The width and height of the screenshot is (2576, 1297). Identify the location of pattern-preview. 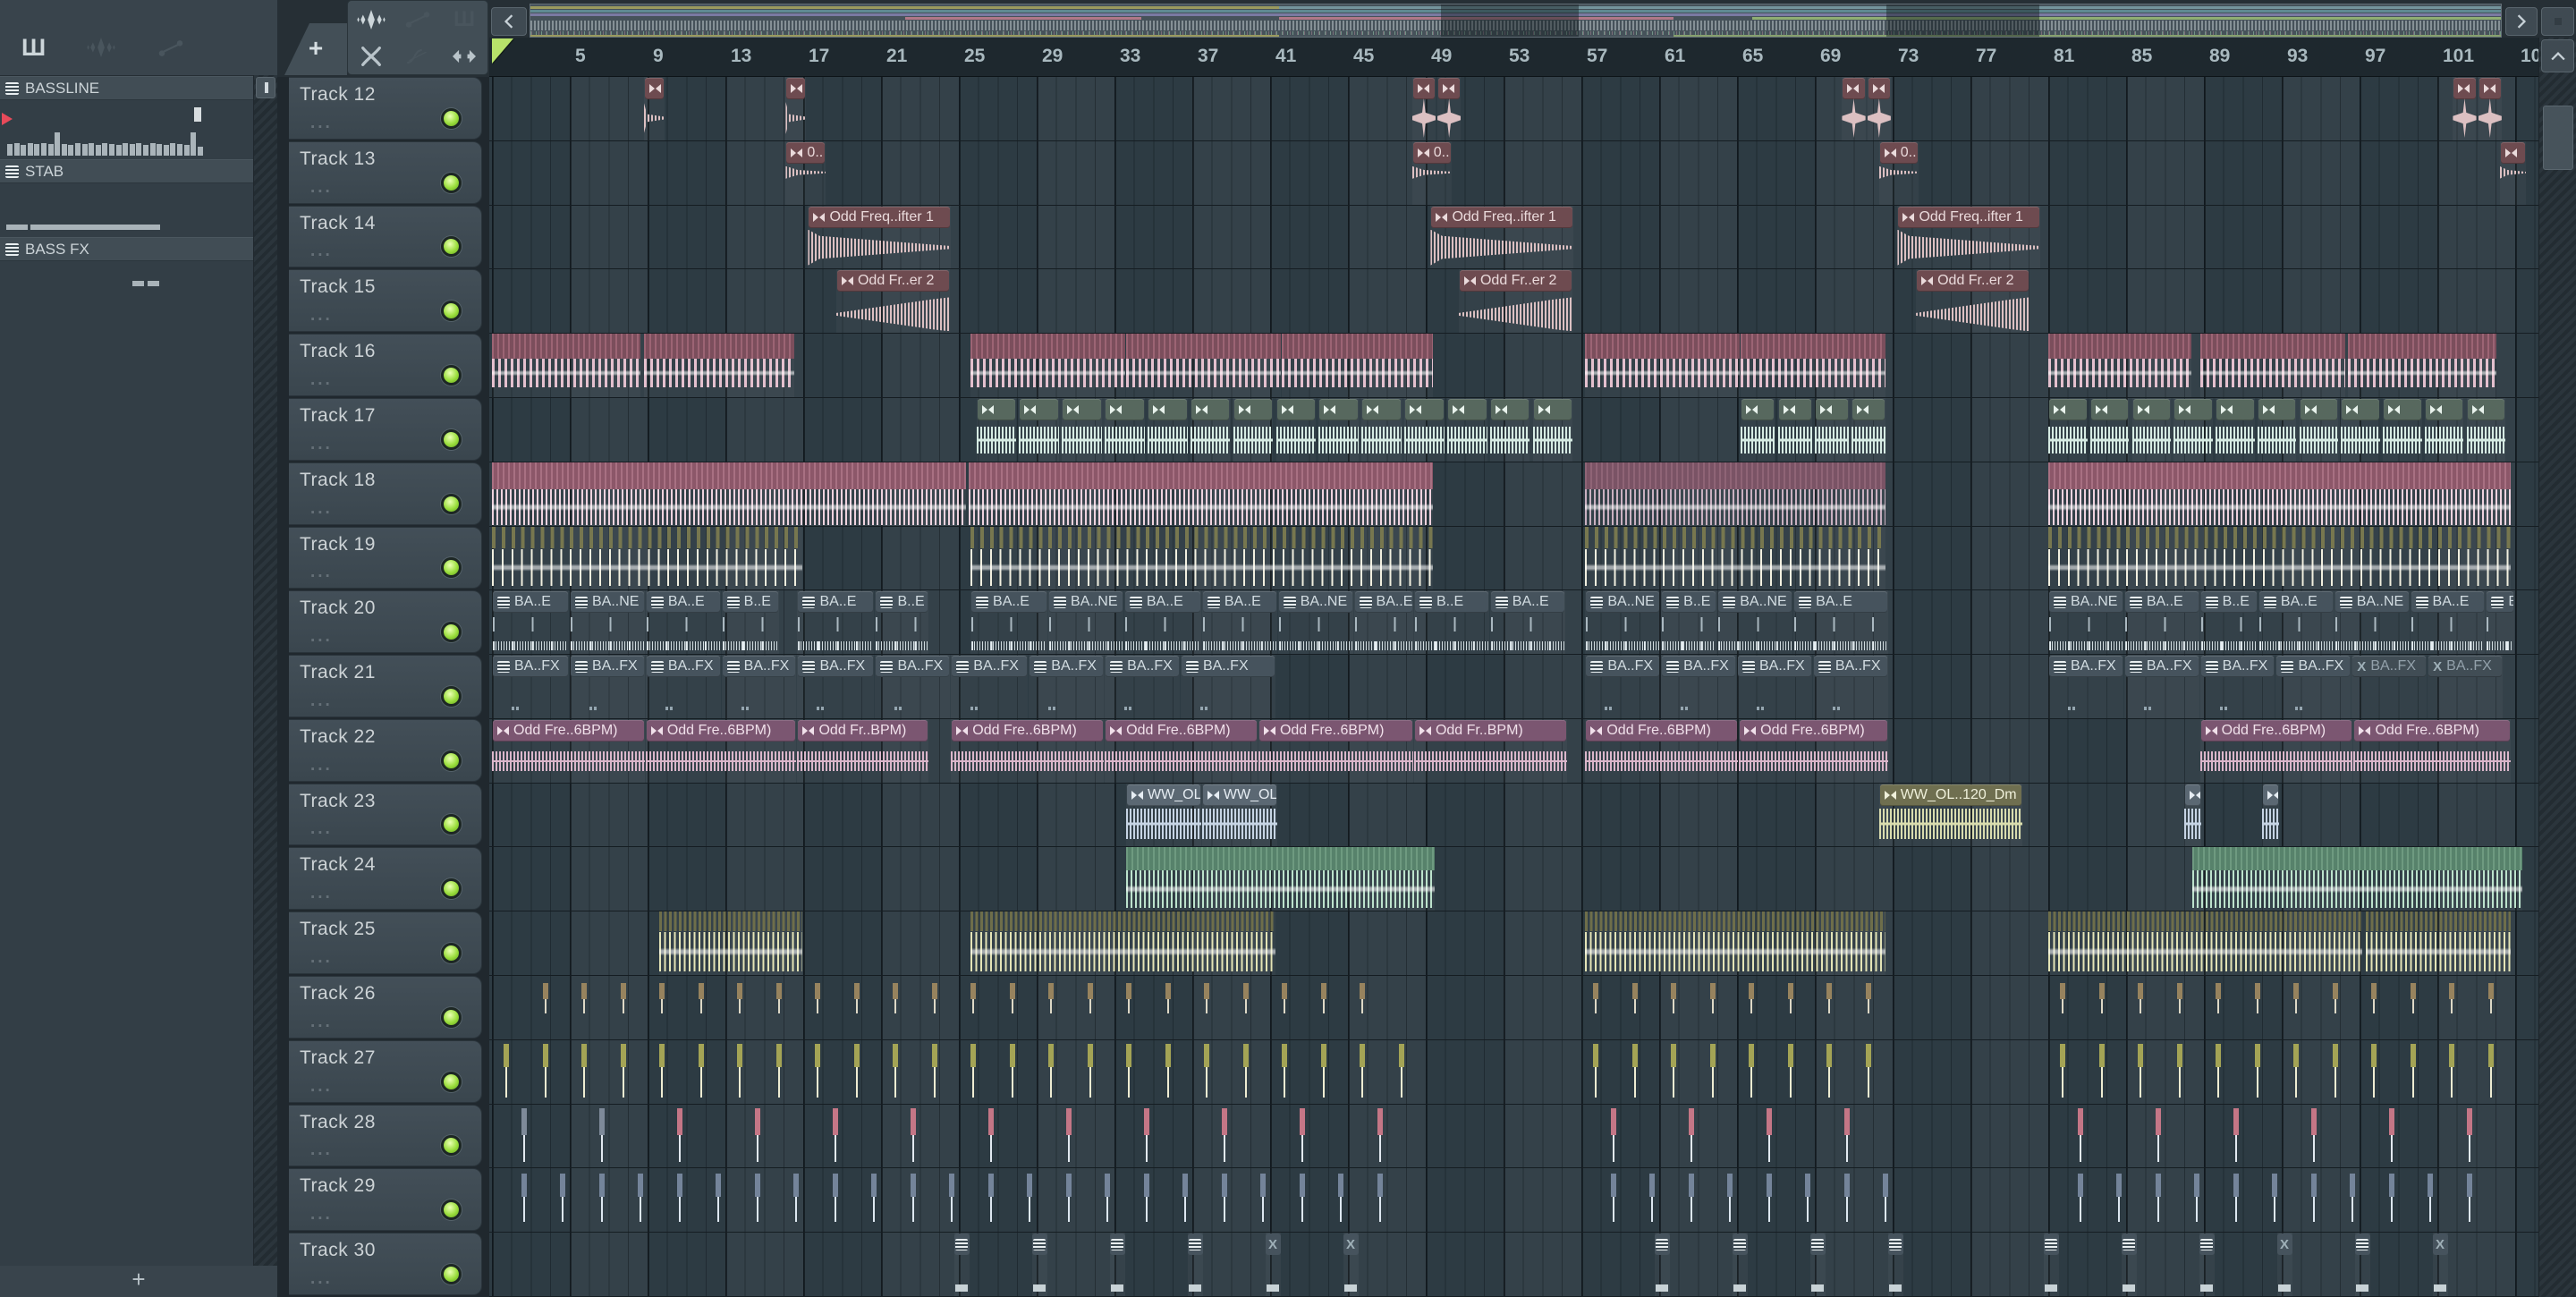
(126, 129).